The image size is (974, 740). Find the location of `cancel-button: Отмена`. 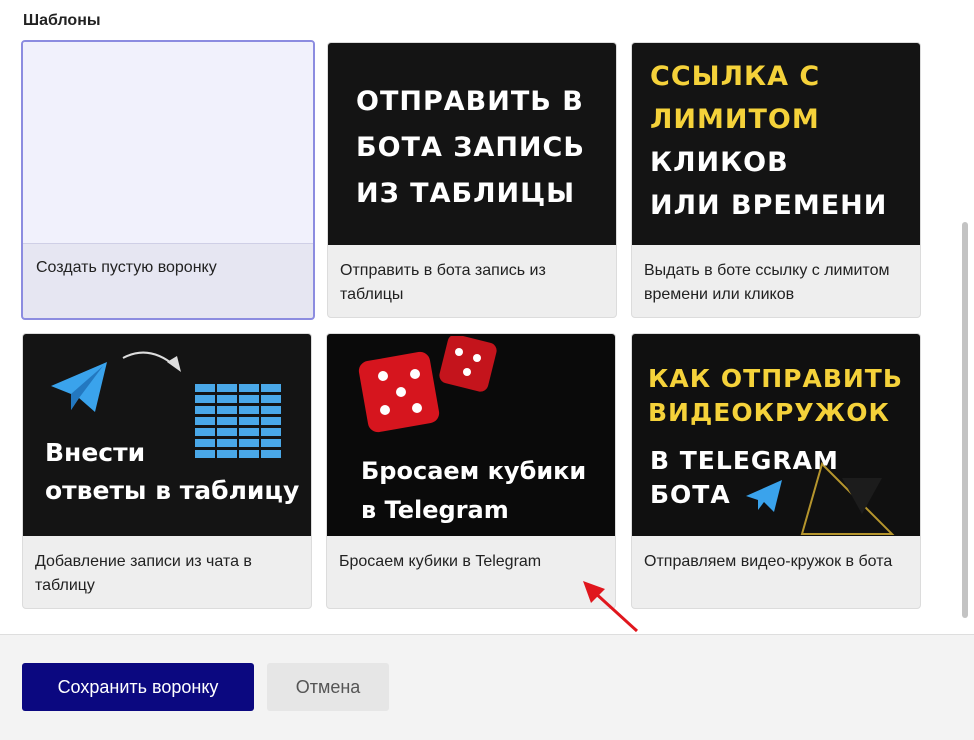

cancel-button: Отмена is located at coordinates (328, 687).